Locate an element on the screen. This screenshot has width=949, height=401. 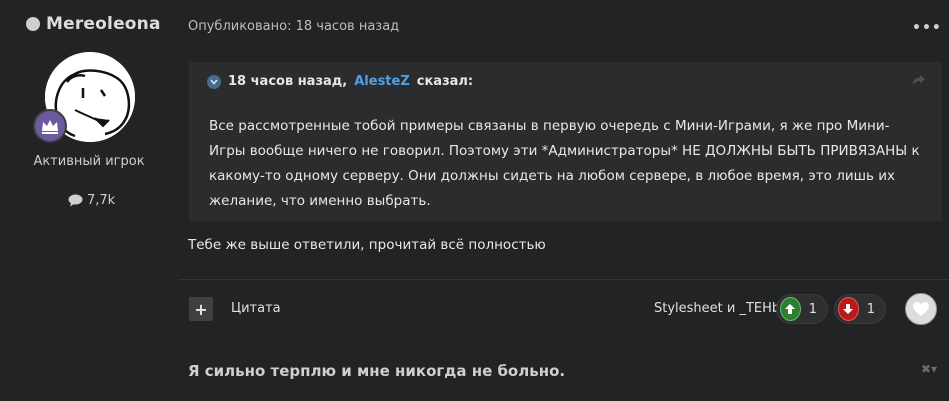
post-count-value: 7,7k is located at coordinates (101, 200).